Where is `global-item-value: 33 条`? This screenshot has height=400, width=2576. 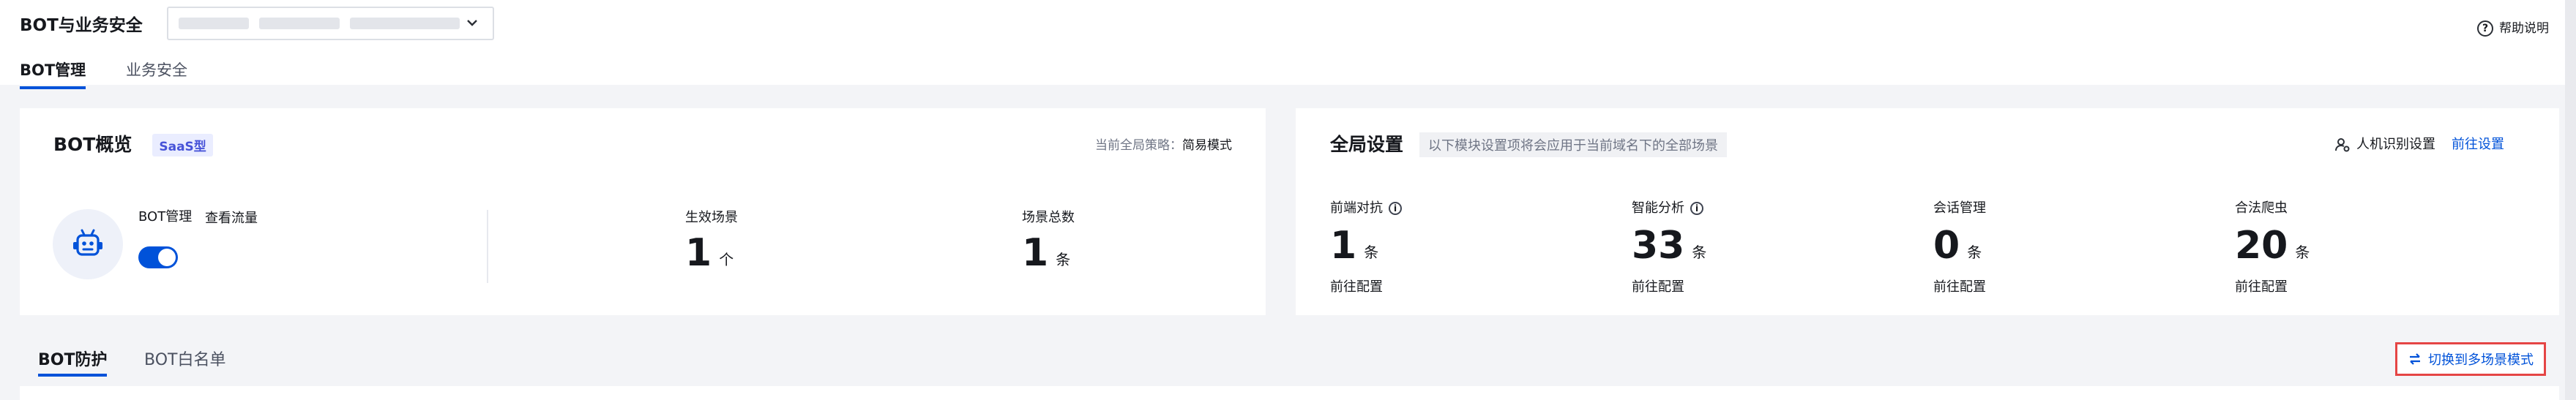
global-item-value: 33 条 is located at coordinates (1669, 245).